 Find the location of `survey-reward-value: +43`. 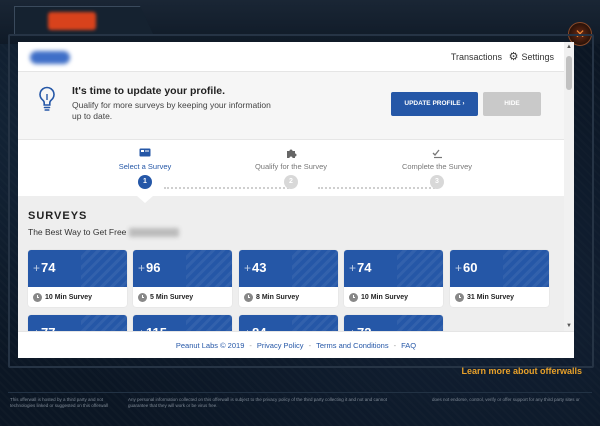

survey-reward-value: +43 is located at coordinates (255, 267).